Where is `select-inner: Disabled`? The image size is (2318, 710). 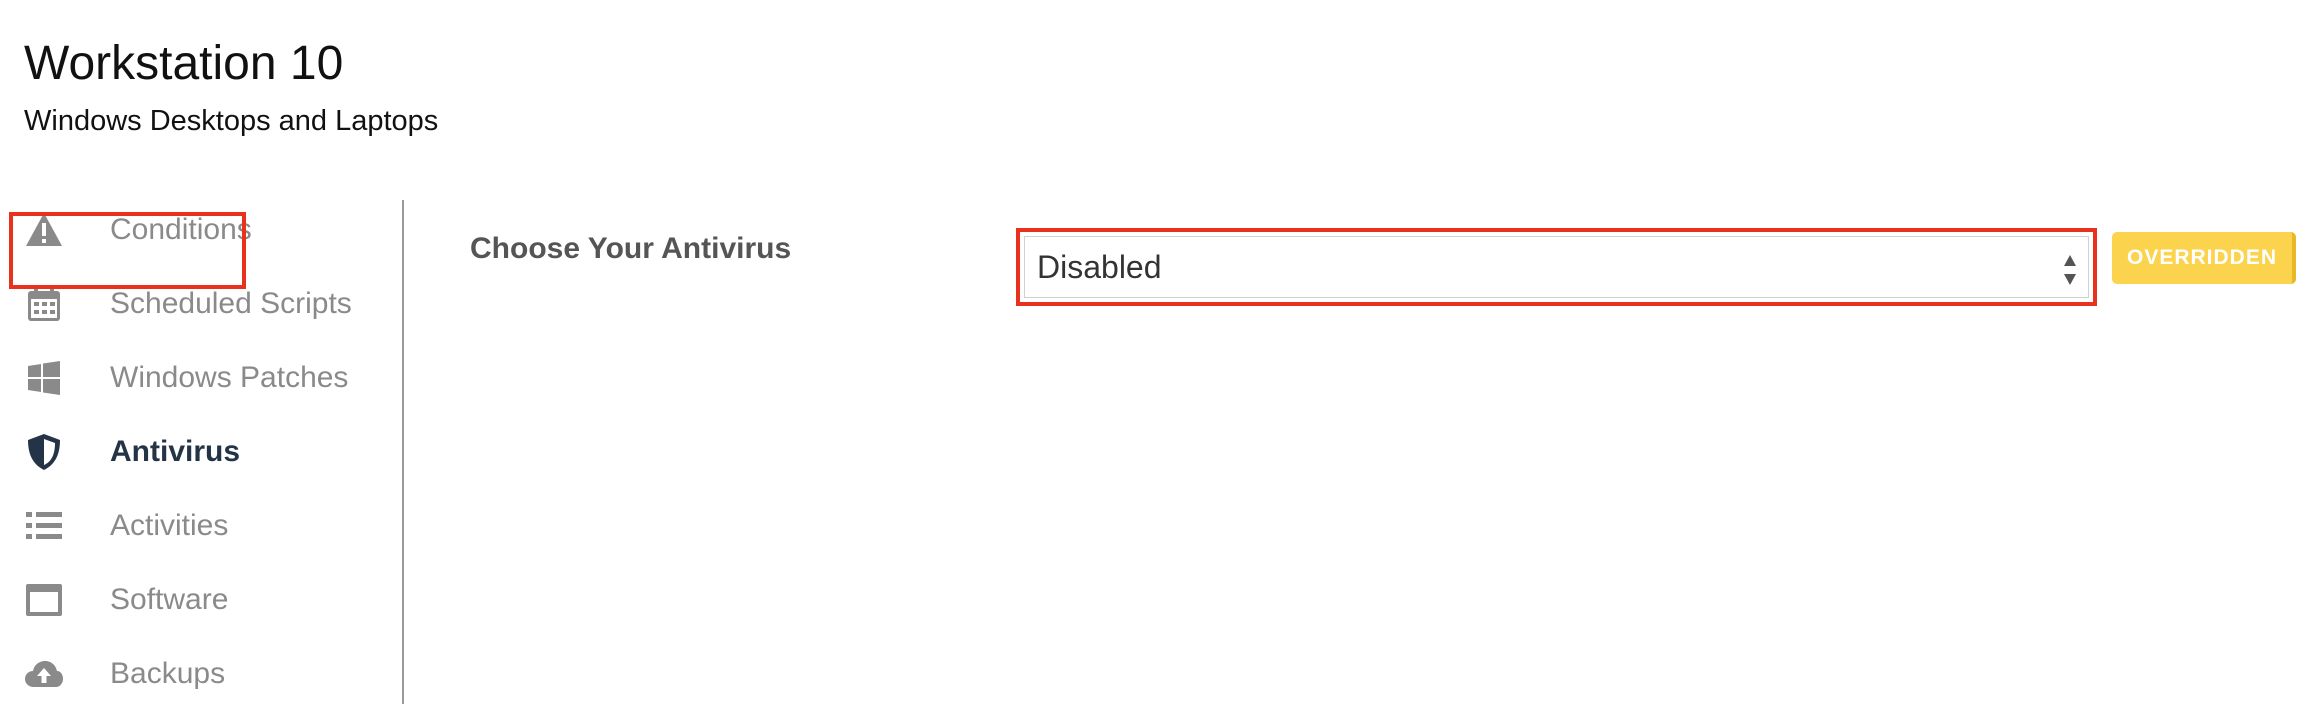
select-inner: Disabled is located at coordinates (1556, 267).